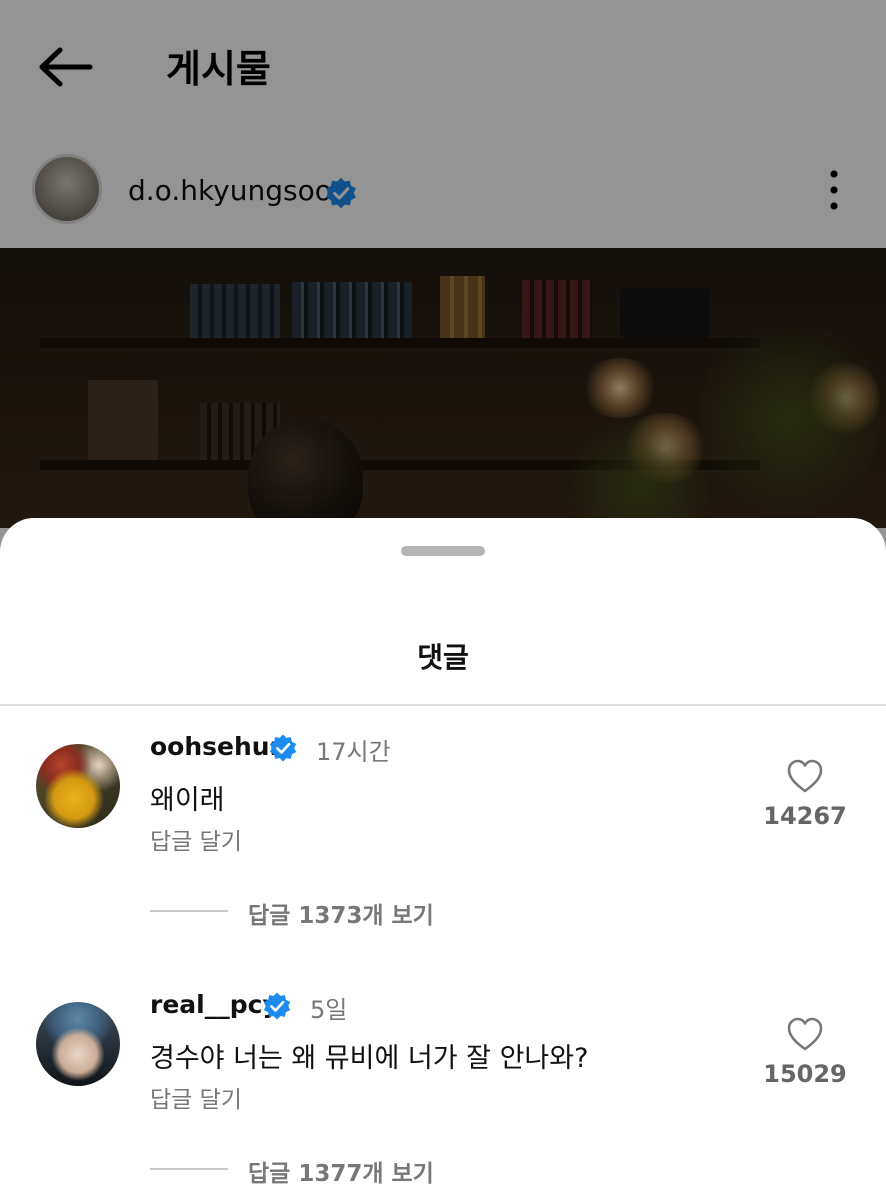 This screenshot has height=1200, width=886. I want to click on view-replies-button: 답글 1377개 보기, so click(341, 1171).